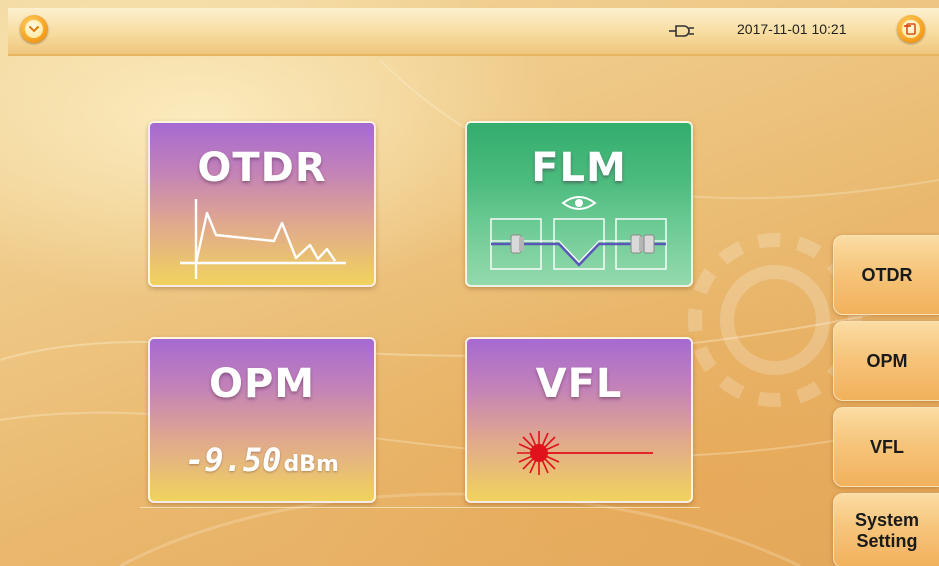 This screenshot has width=939, height=566. I want to click on opm-tile: OPM -9.50dBm, so click(262, 420).